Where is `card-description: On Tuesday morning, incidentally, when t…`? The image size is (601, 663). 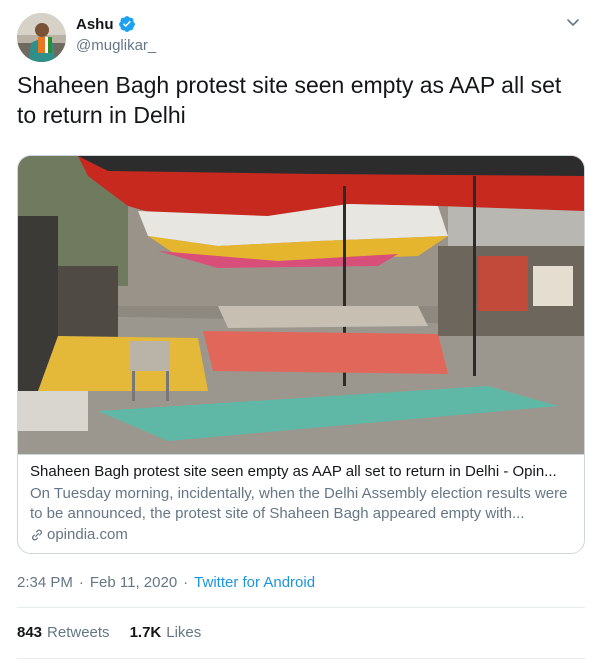 card-description: On Tuesday morning, incidentally, when t… is located at coordinates (299, 503).